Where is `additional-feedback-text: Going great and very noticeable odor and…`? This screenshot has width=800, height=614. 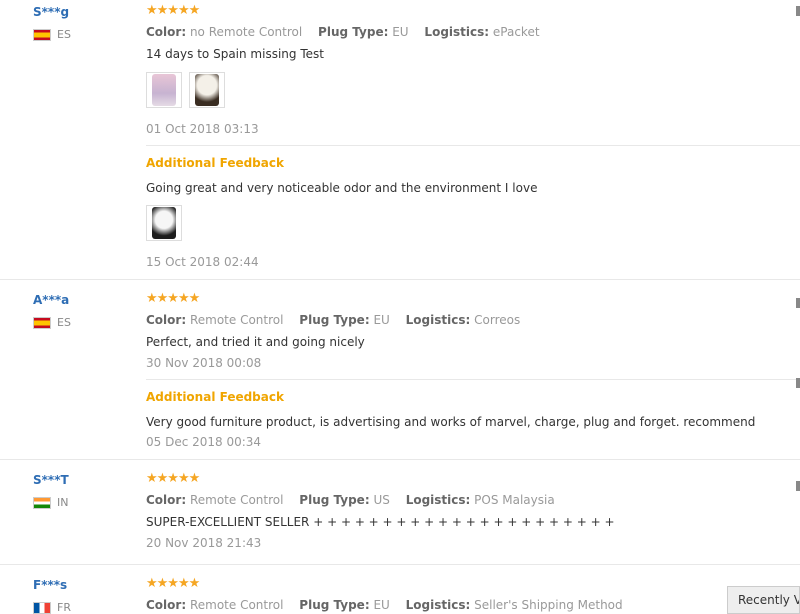
additional-feedback-text: Going great and very noticeable odor and… is located at coordinates (342, 188).